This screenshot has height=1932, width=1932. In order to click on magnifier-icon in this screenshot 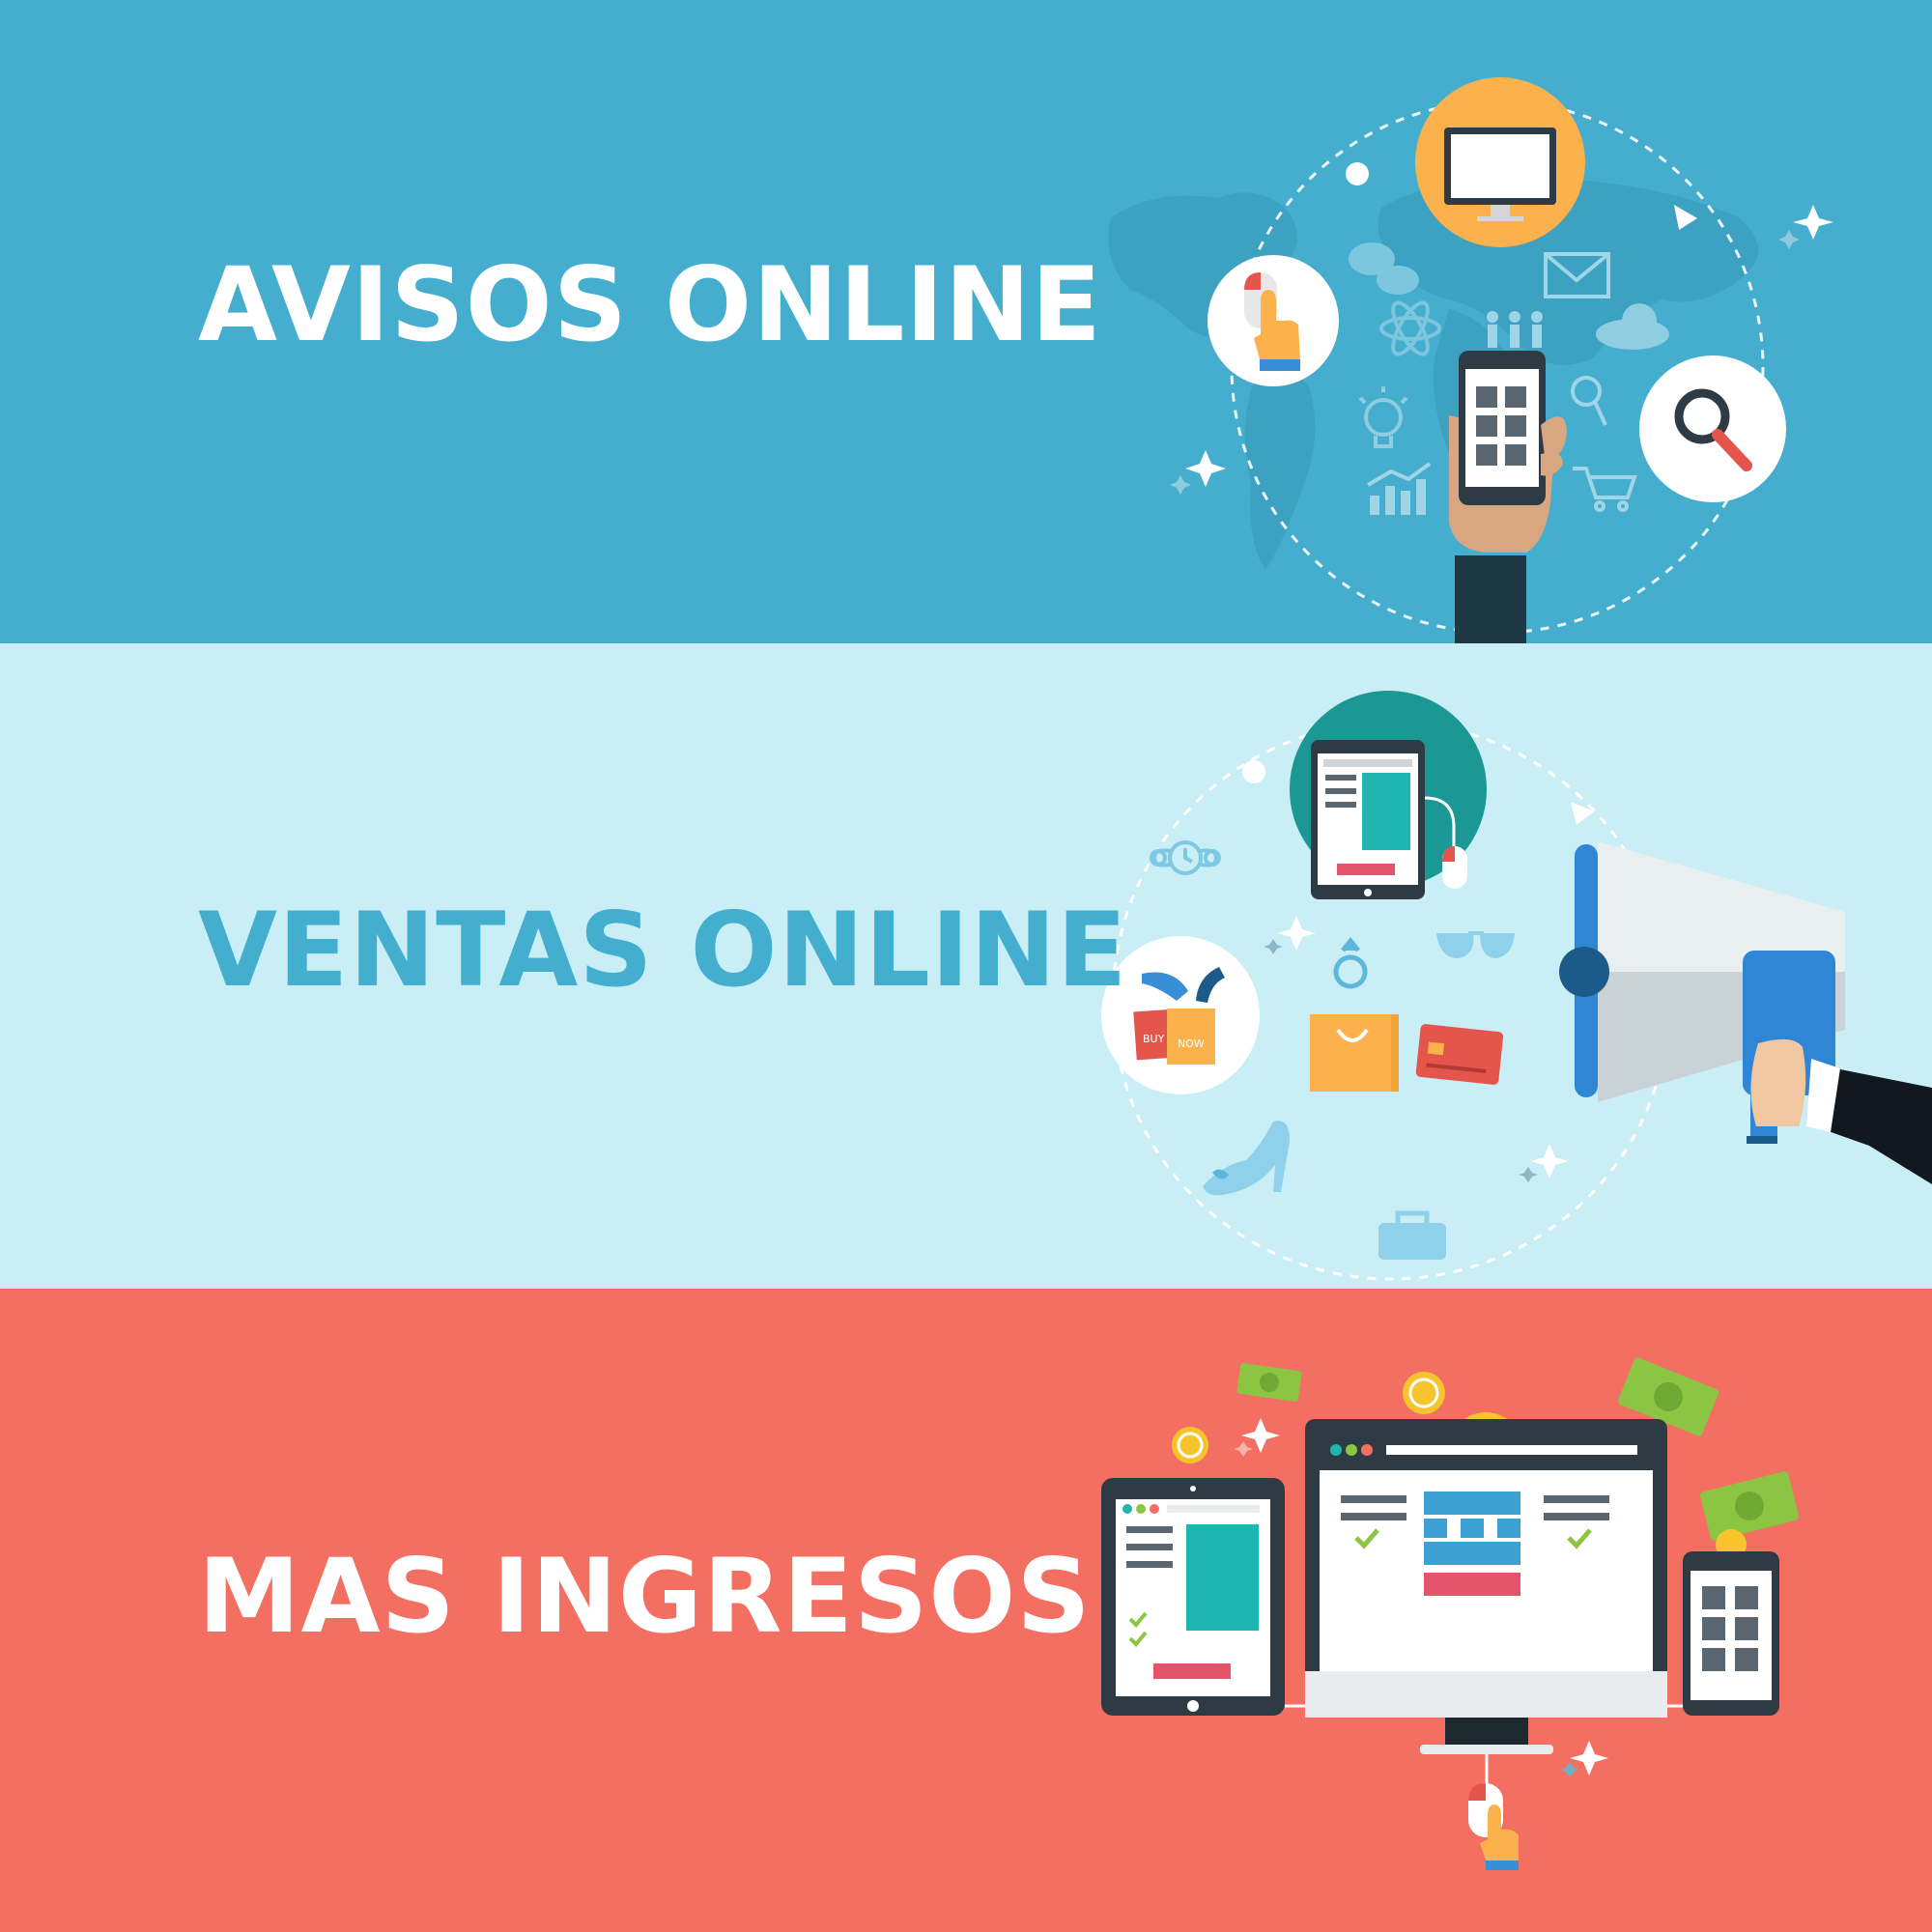, I will do `click(1712, 428)`.